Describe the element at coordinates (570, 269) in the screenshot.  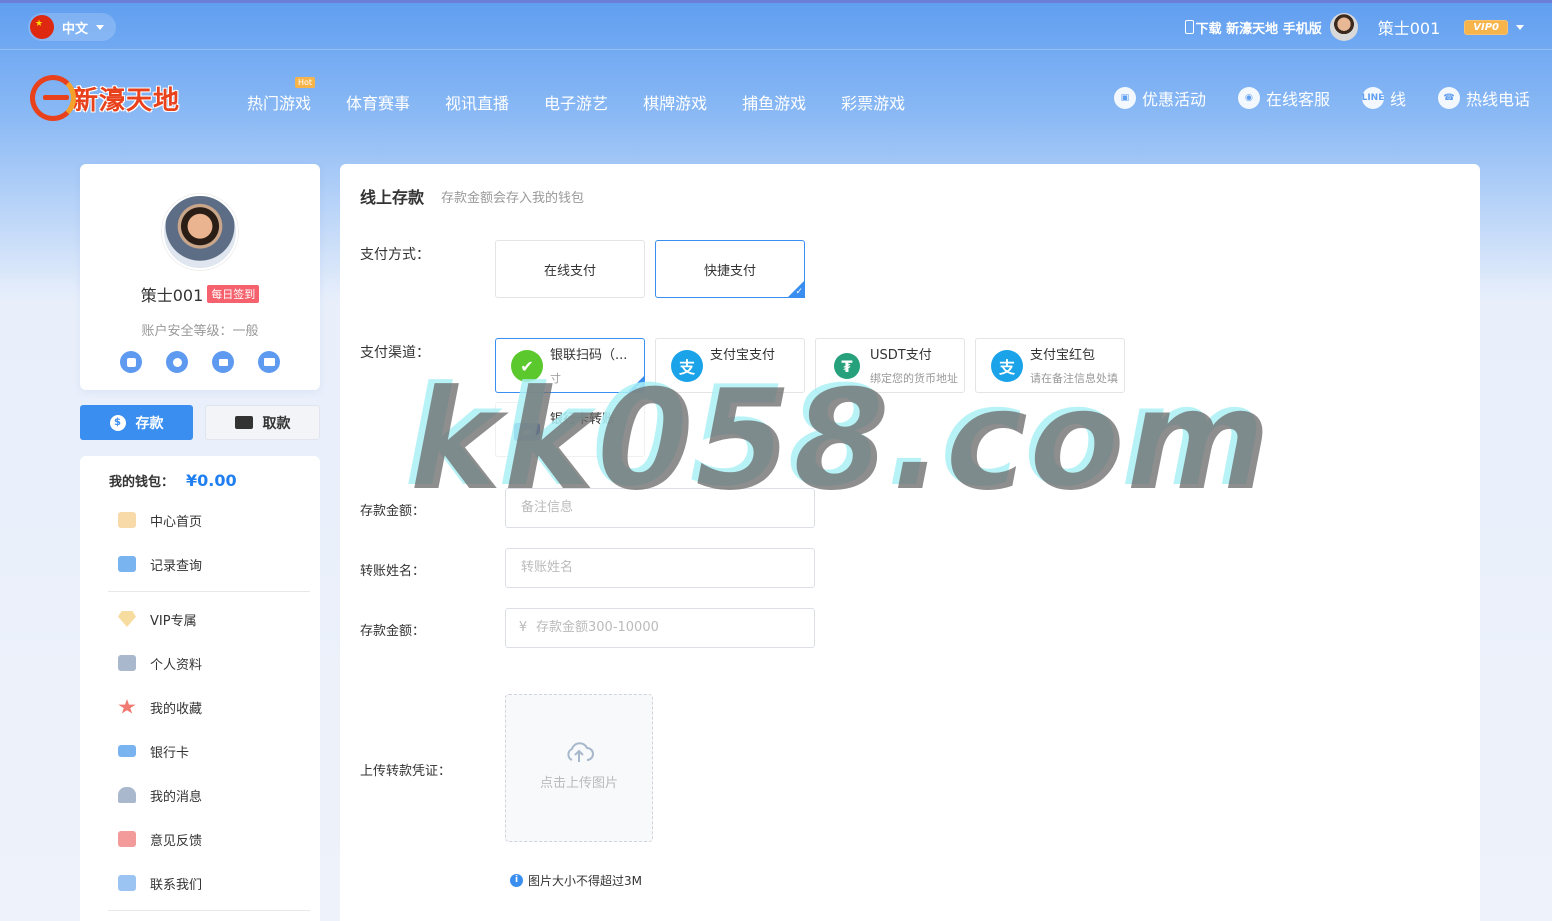
I see `method-online-pay: 在线支付` at that location.